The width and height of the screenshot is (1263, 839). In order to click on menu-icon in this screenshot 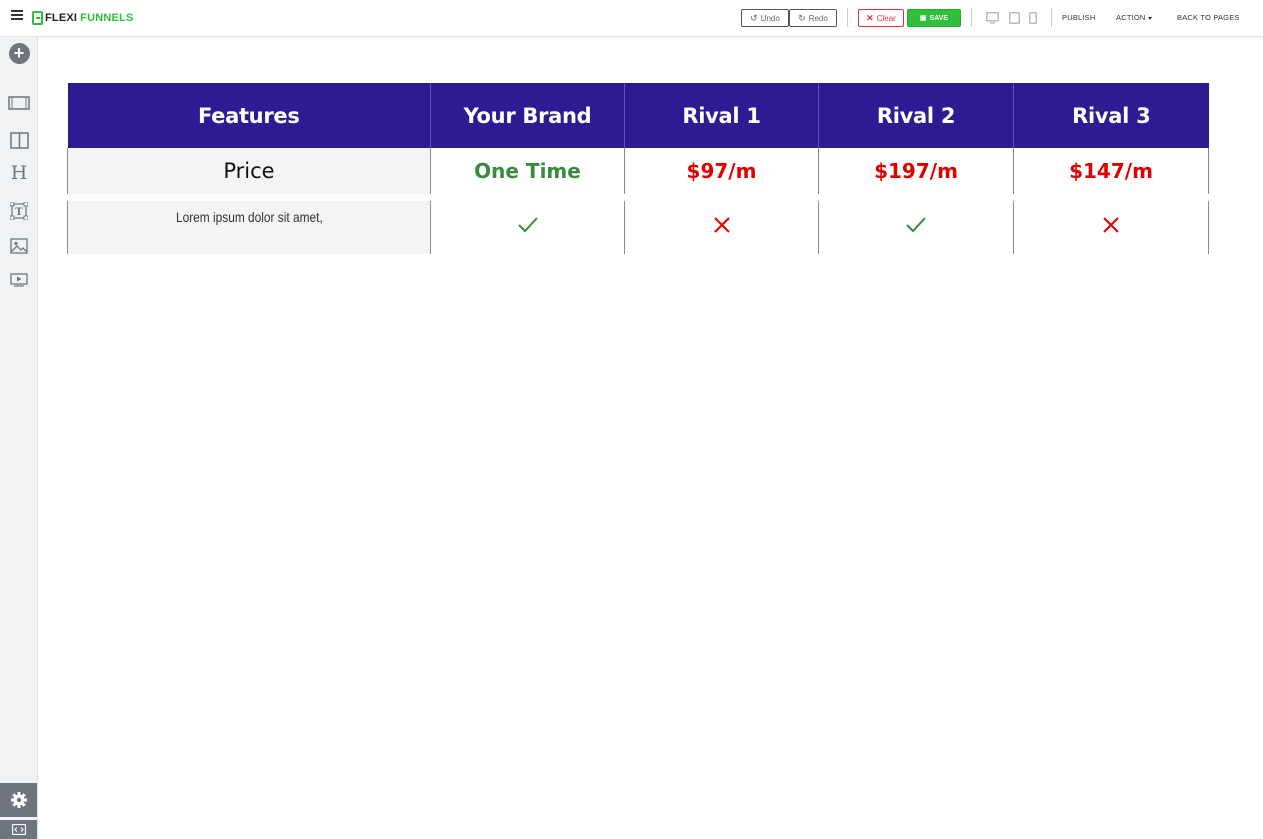, I will do `click(17, 15)`.